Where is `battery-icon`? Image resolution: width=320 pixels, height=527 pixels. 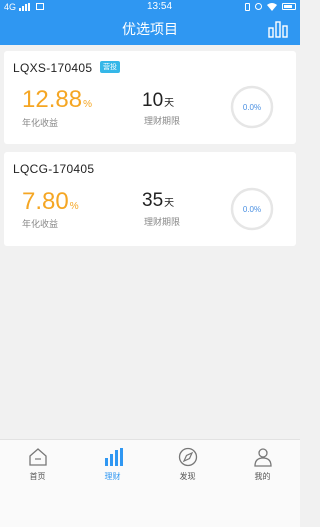 battery-icon is located at coordinates (289, 6).